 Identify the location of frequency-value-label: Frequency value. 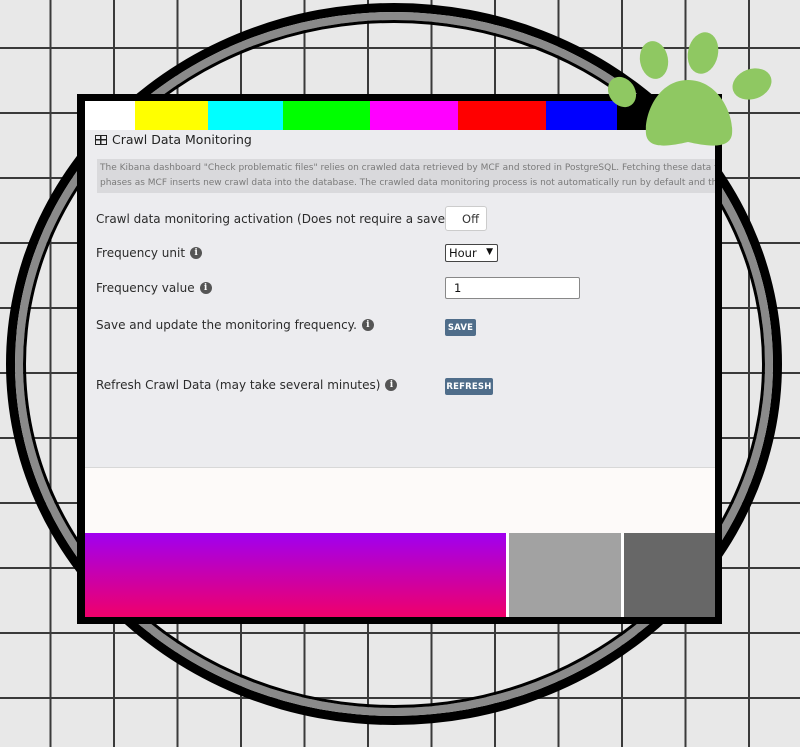
(145, 288).